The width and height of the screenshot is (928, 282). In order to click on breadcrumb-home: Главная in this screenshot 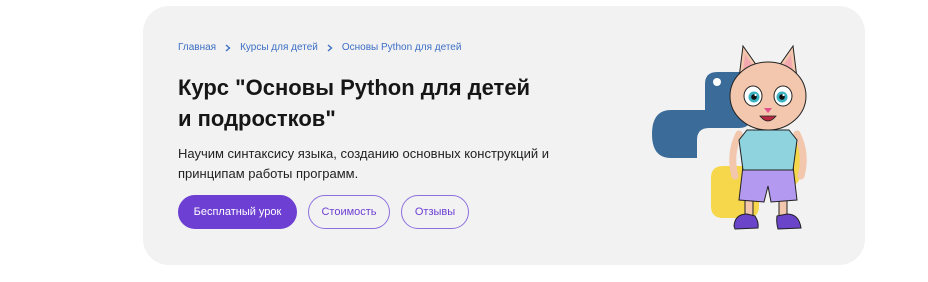, I will do `click(197, 47)`.